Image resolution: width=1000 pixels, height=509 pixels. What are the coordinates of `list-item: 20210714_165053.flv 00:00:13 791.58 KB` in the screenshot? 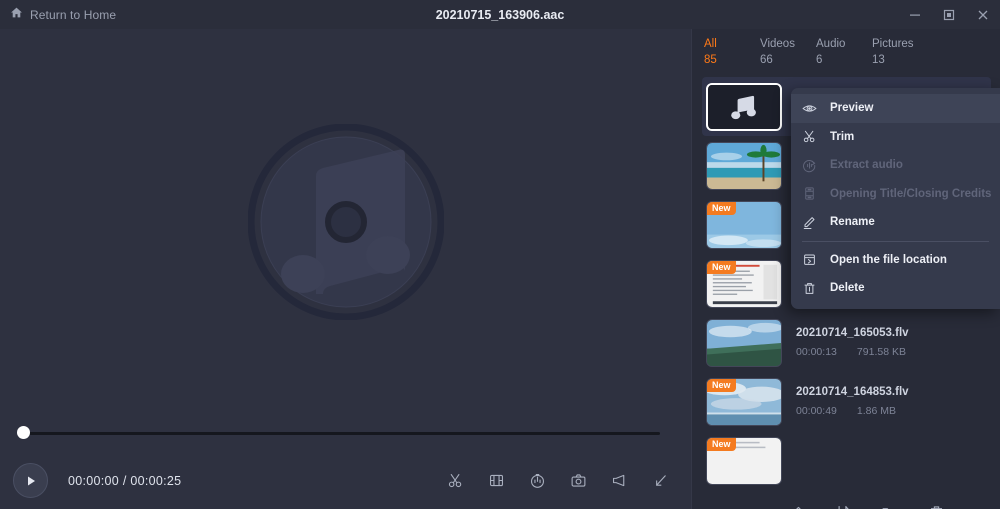 It's located at (846, 342).